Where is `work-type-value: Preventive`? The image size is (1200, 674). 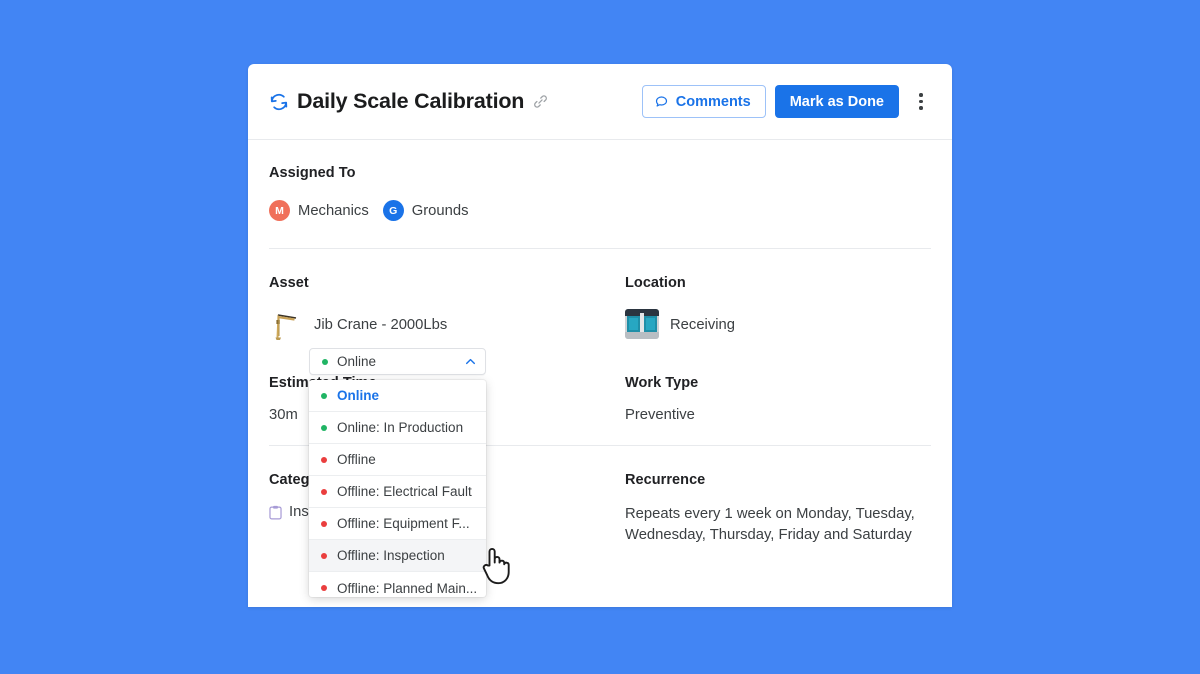 work-type-value: Preventive is located at coordinates (660, 415).